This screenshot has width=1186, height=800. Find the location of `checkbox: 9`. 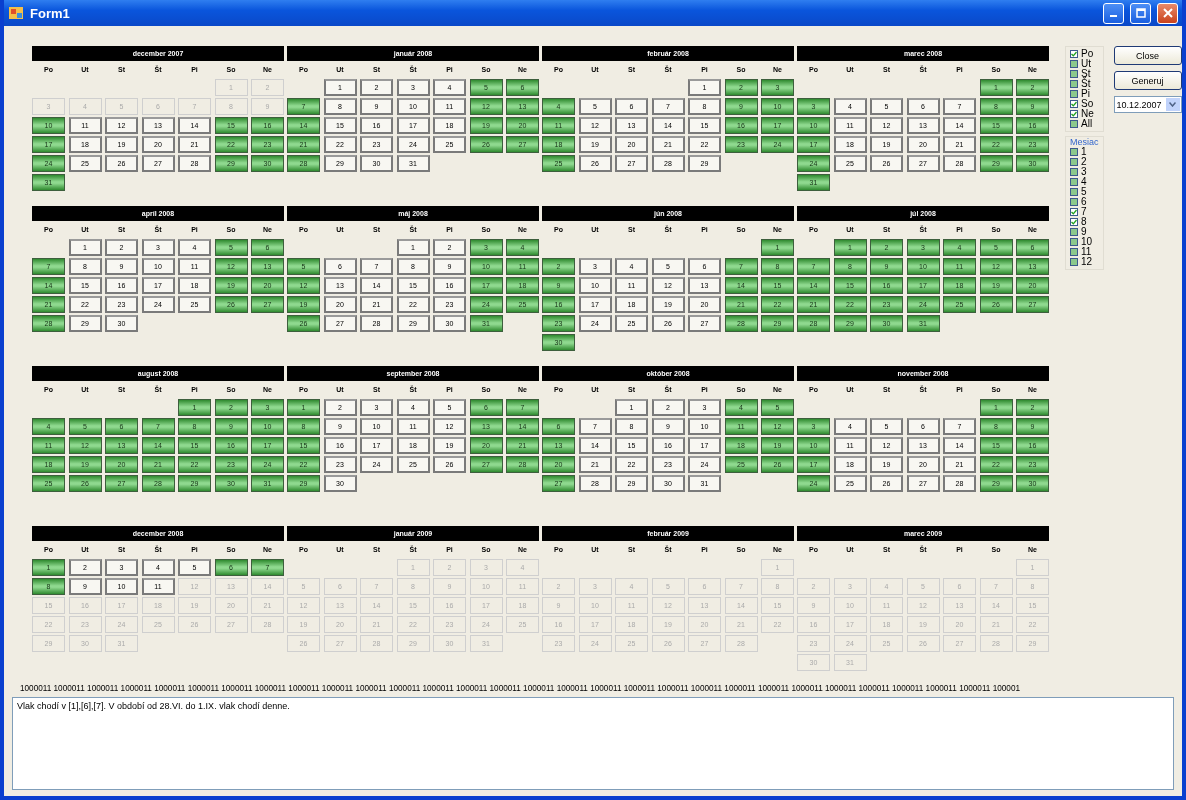

checkbox: 9 is located at coordinates (1084, 232).